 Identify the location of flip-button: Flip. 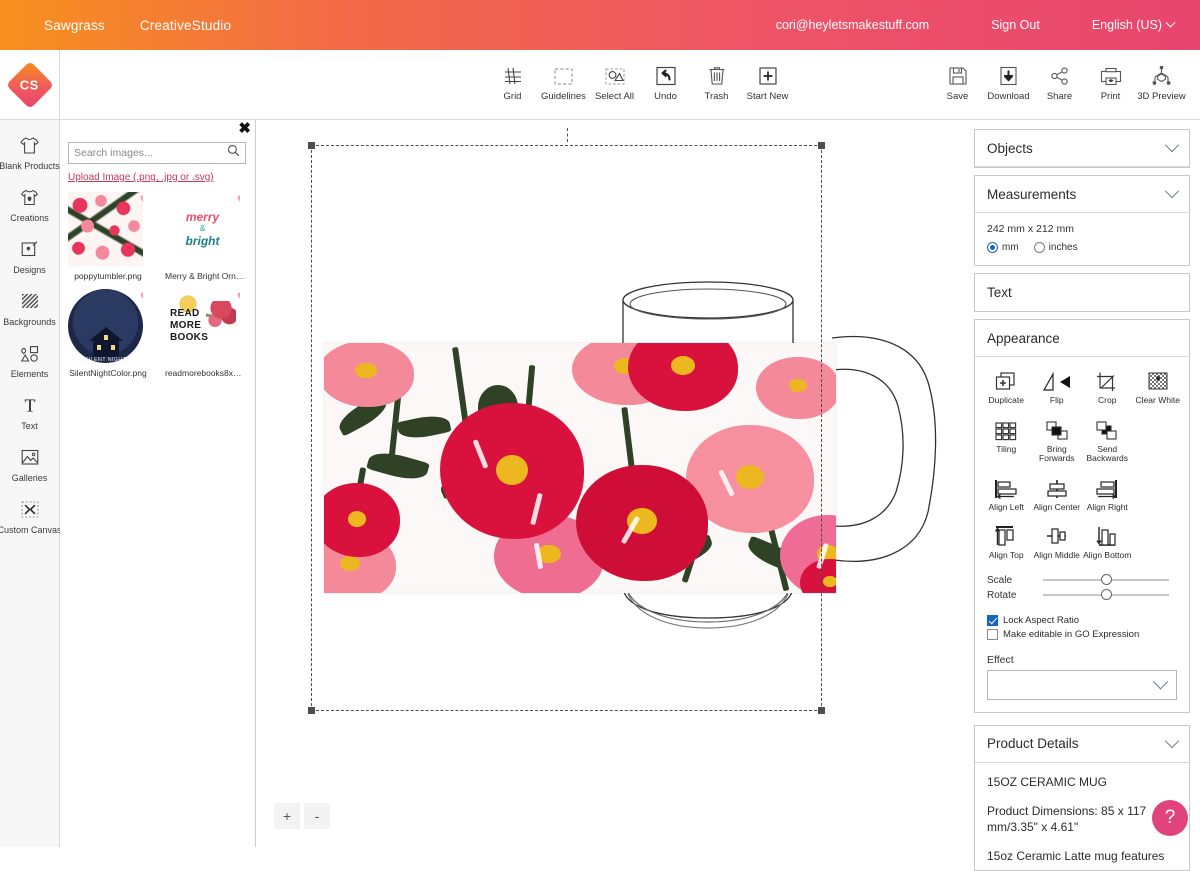
(1057, 386).